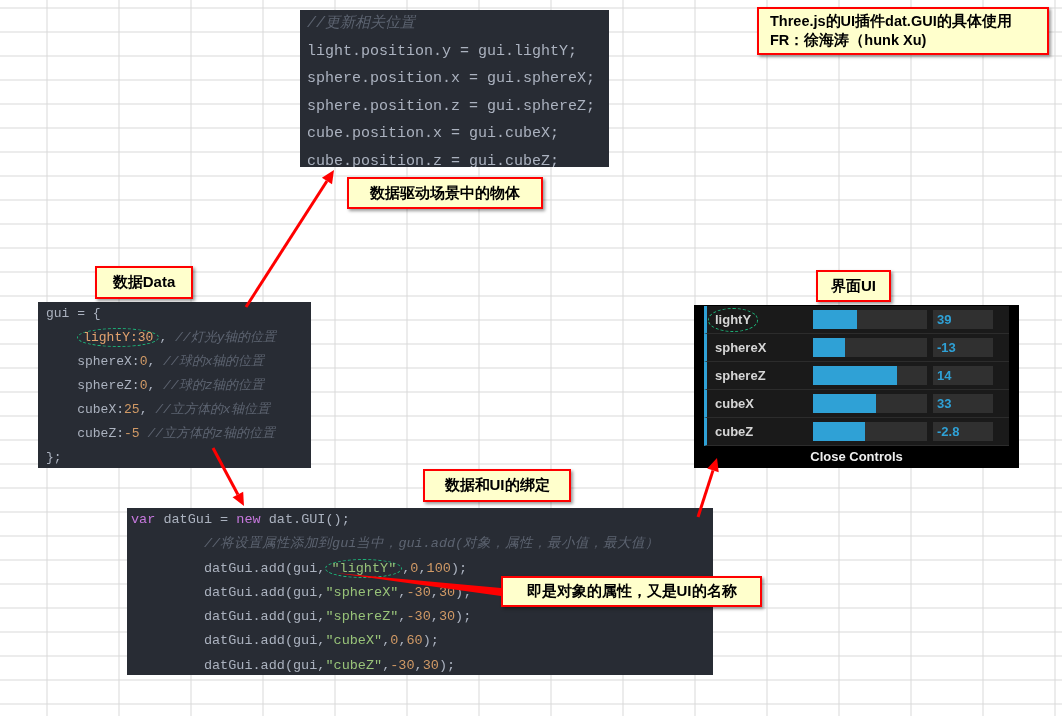 Image resolution: width=1062 pixels, height=716 pixels. Describe the element at coordinates (54, 457) in the screenshot. I see `code-line: };` at that location.